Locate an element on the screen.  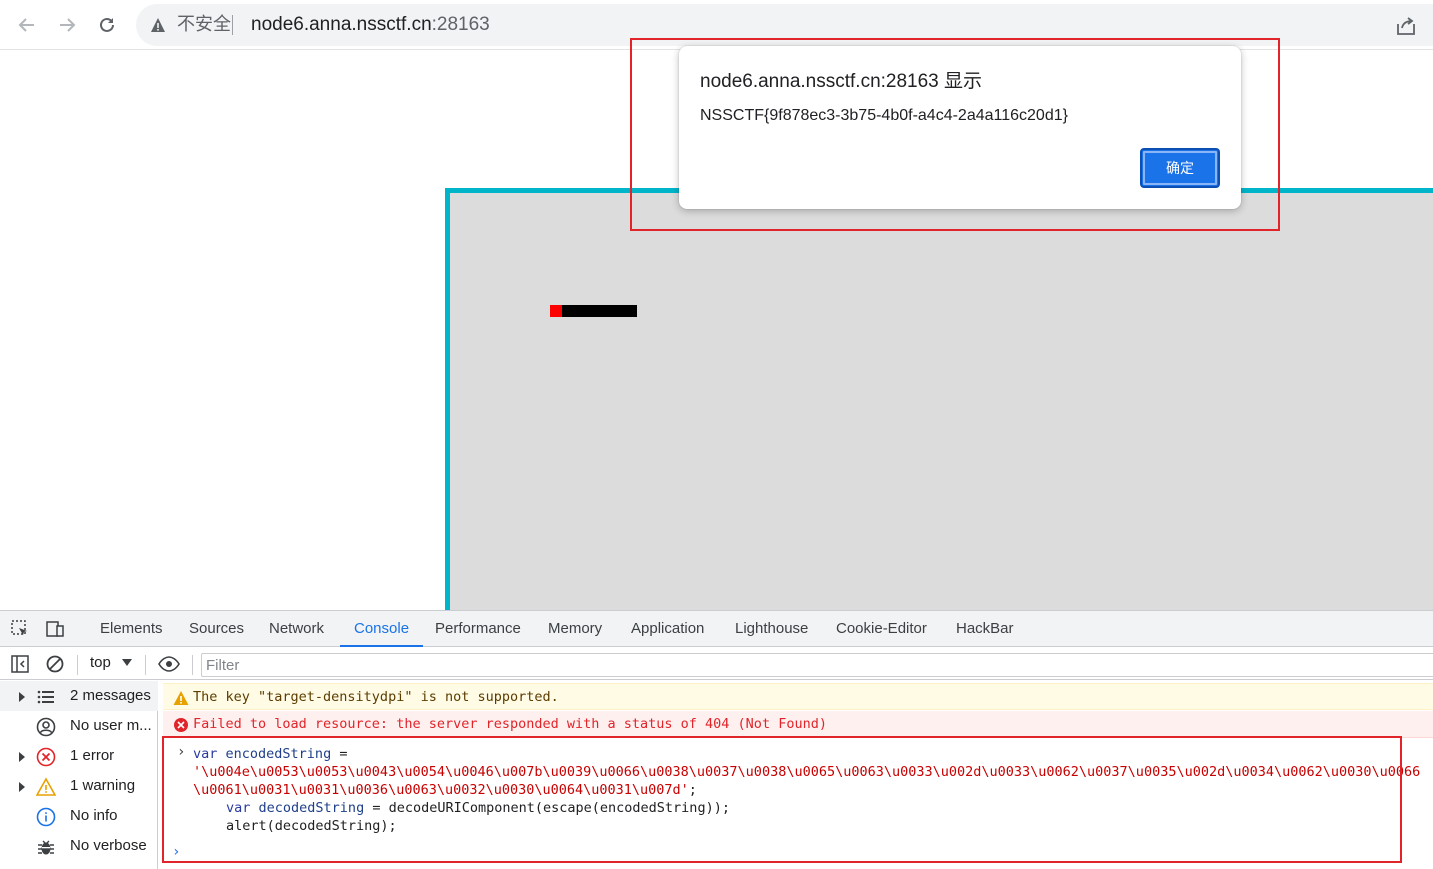
reload-icon is located at coordinates (107, 24).